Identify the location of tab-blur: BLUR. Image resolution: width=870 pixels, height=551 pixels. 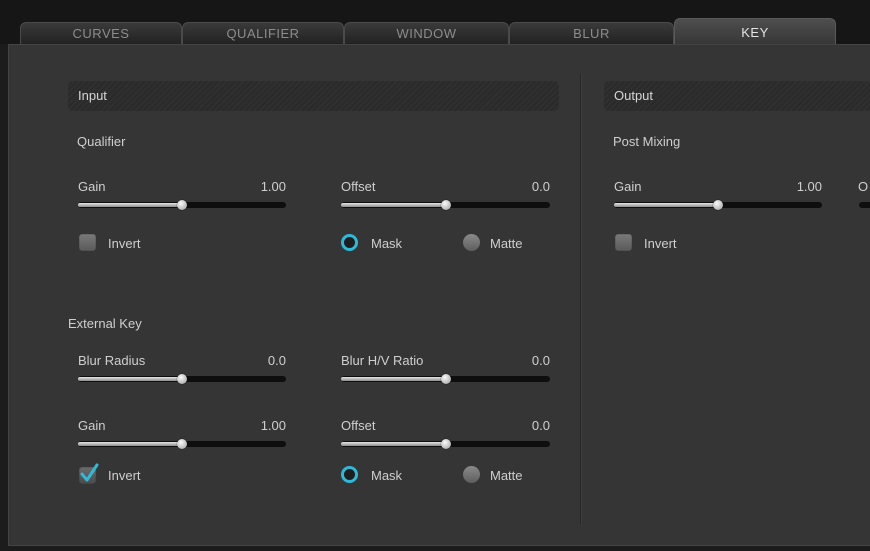
(591, 33).